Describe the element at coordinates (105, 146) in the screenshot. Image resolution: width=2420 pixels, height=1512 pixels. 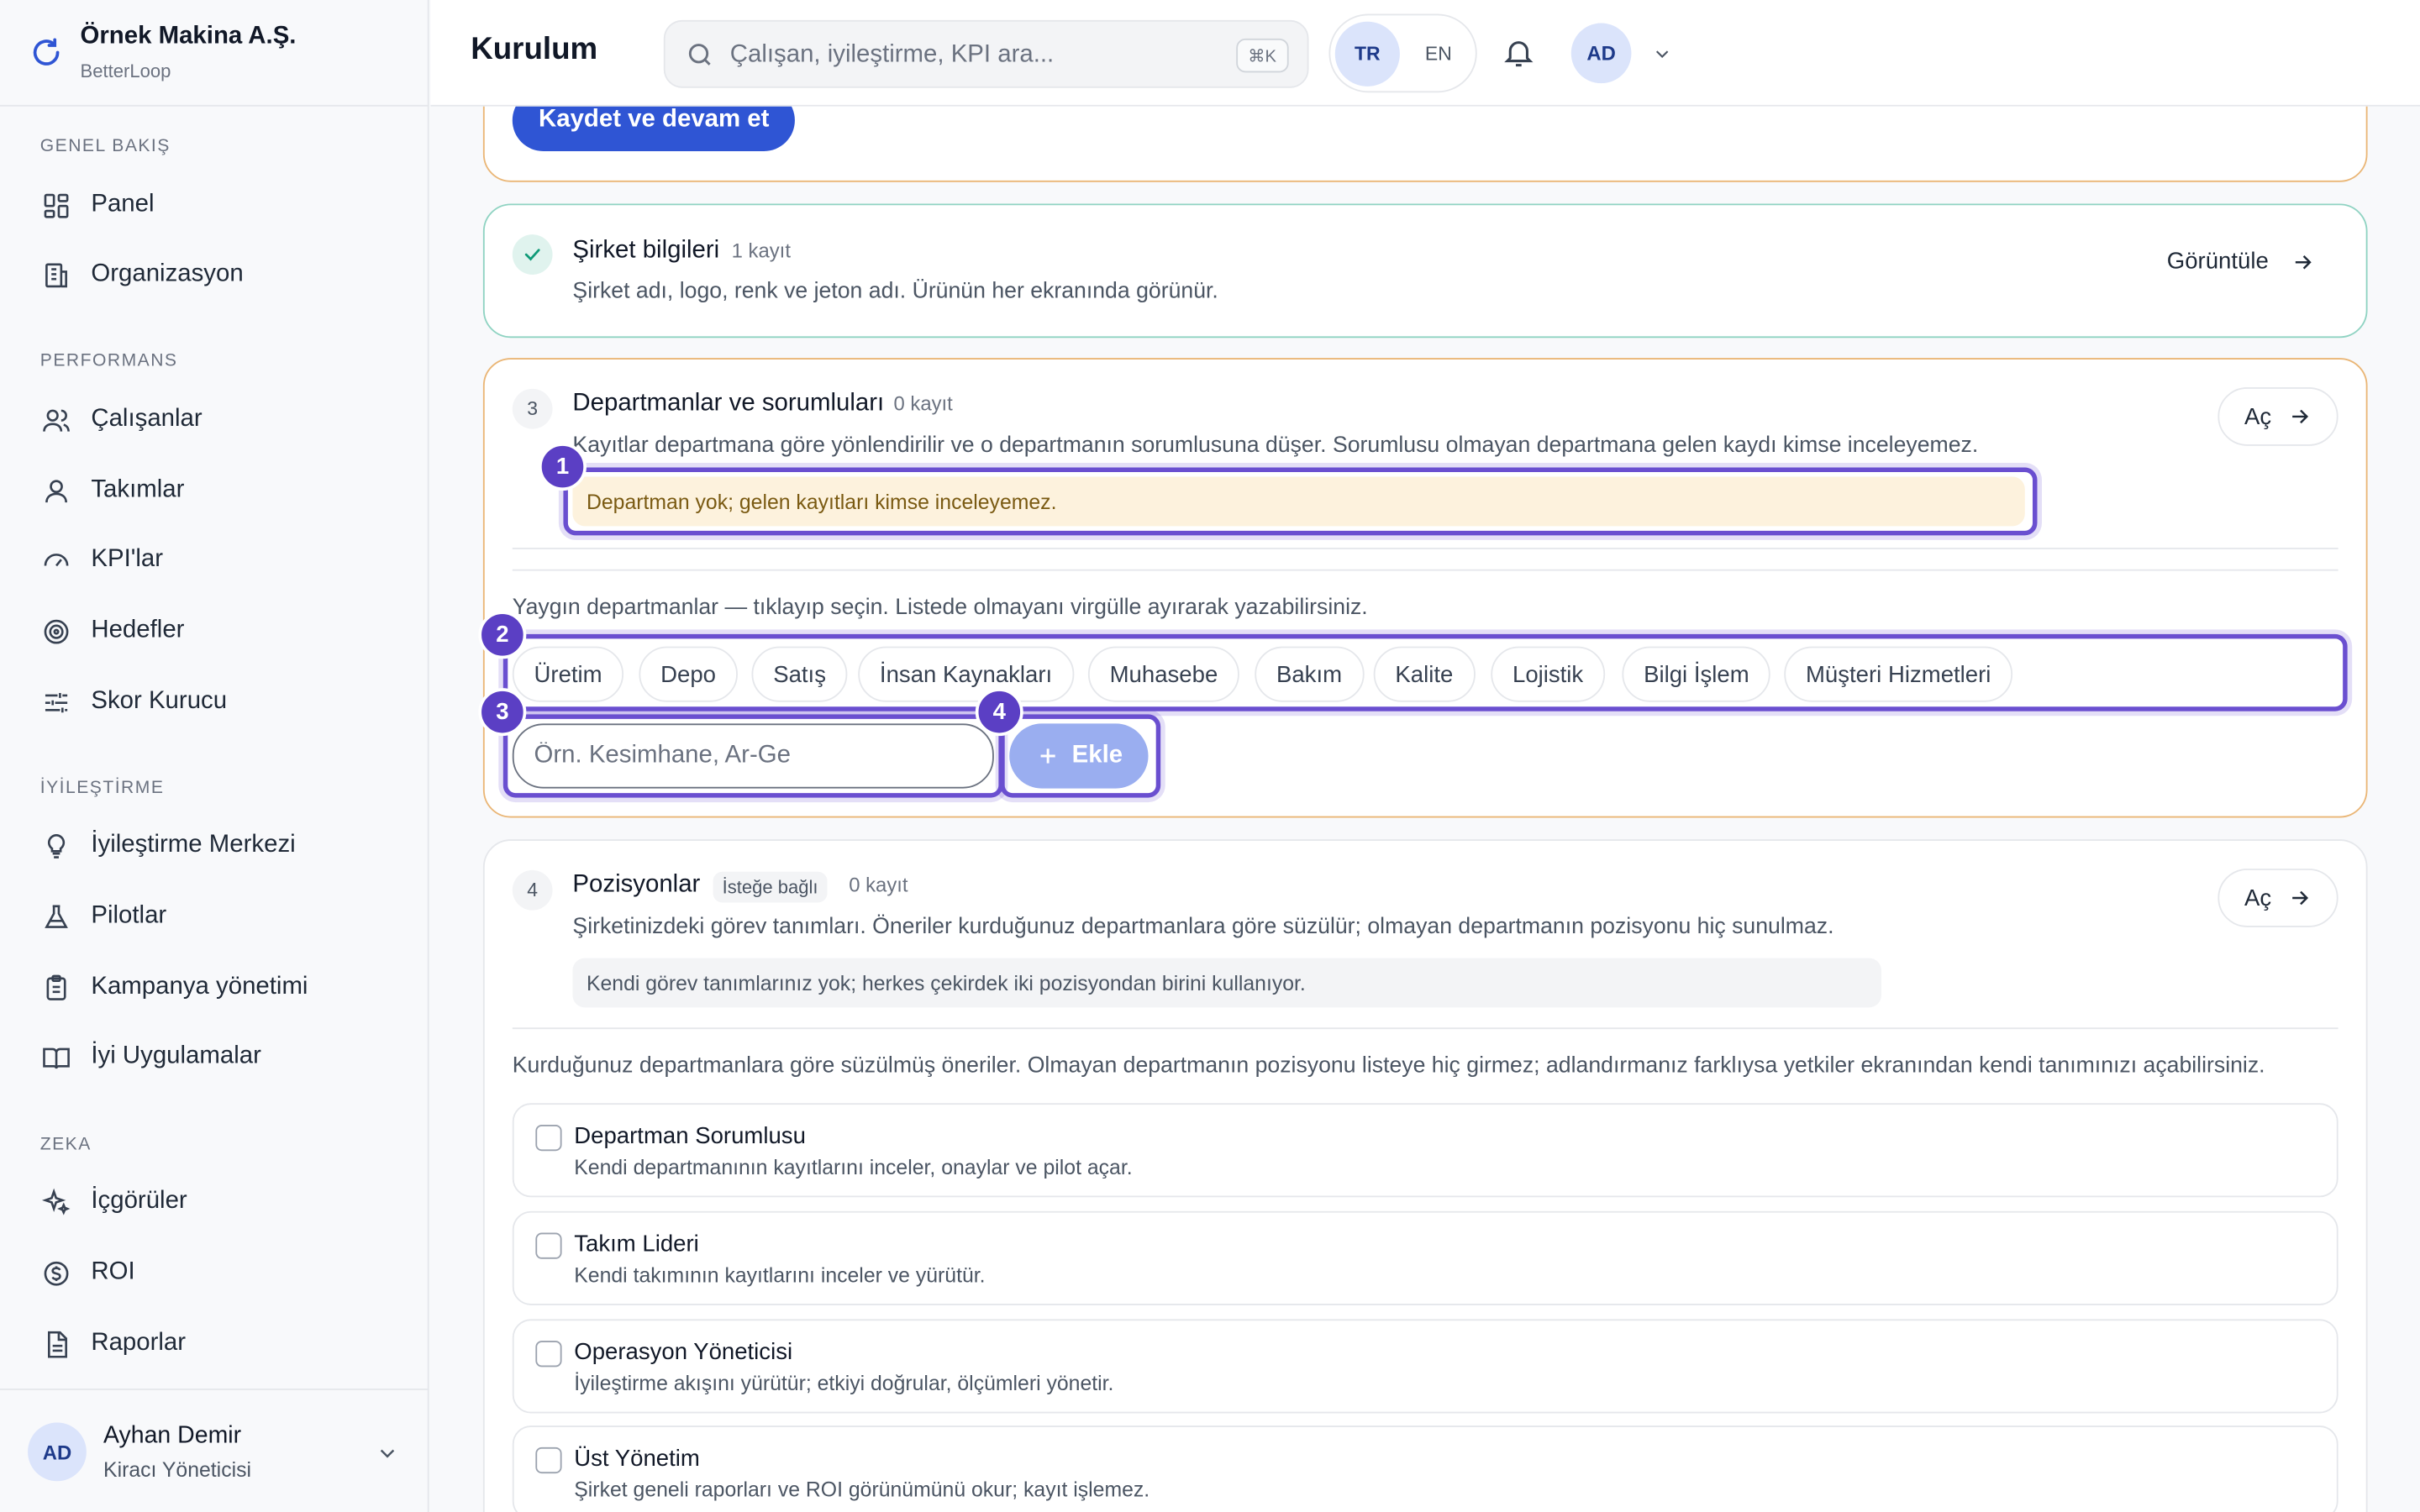
I see `nav-section-overview: GENEL BAKIŞ` at that location.